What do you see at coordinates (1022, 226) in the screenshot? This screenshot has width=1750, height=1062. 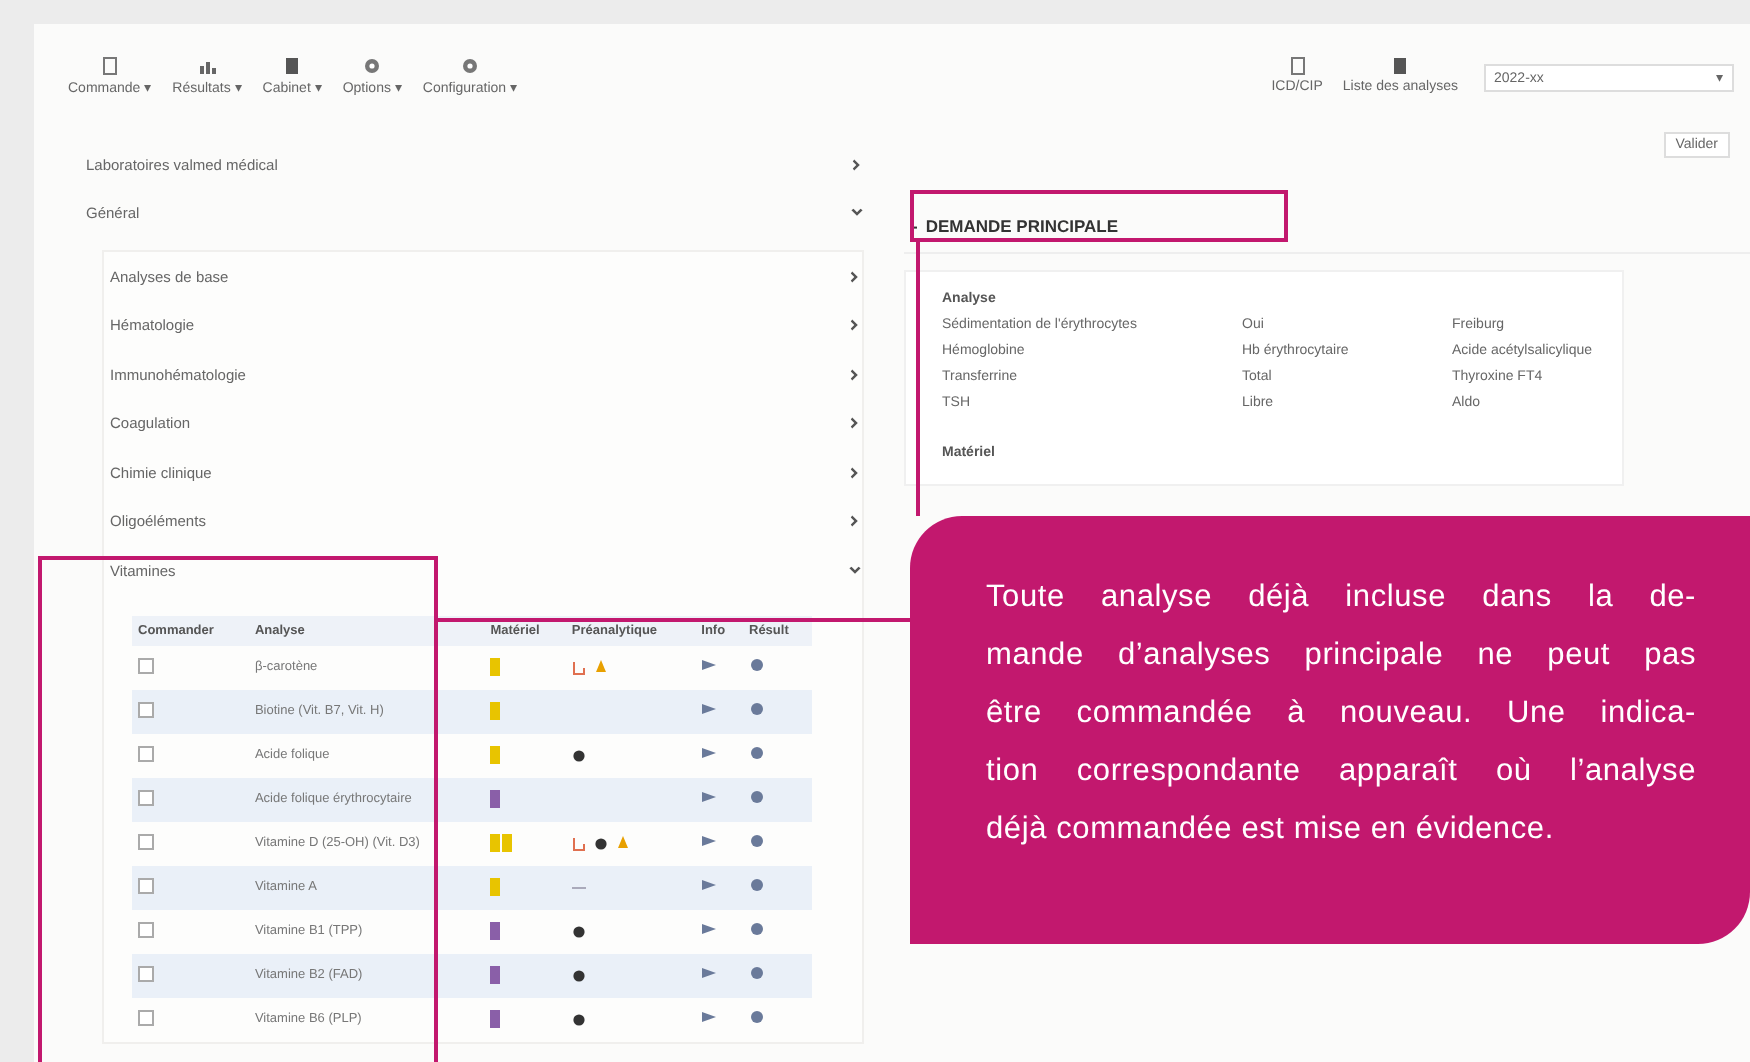 I see `section-title: DEMANDE PRINCIPALE` at bounding box center [1022, 226].